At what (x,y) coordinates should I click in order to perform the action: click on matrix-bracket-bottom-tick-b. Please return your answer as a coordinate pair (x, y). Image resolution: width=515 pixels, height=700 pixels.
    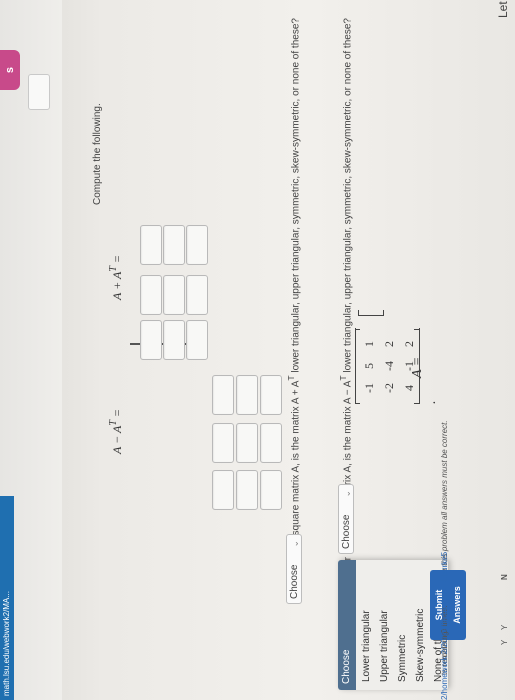
    Looking at the image, I should click on (416, 329).